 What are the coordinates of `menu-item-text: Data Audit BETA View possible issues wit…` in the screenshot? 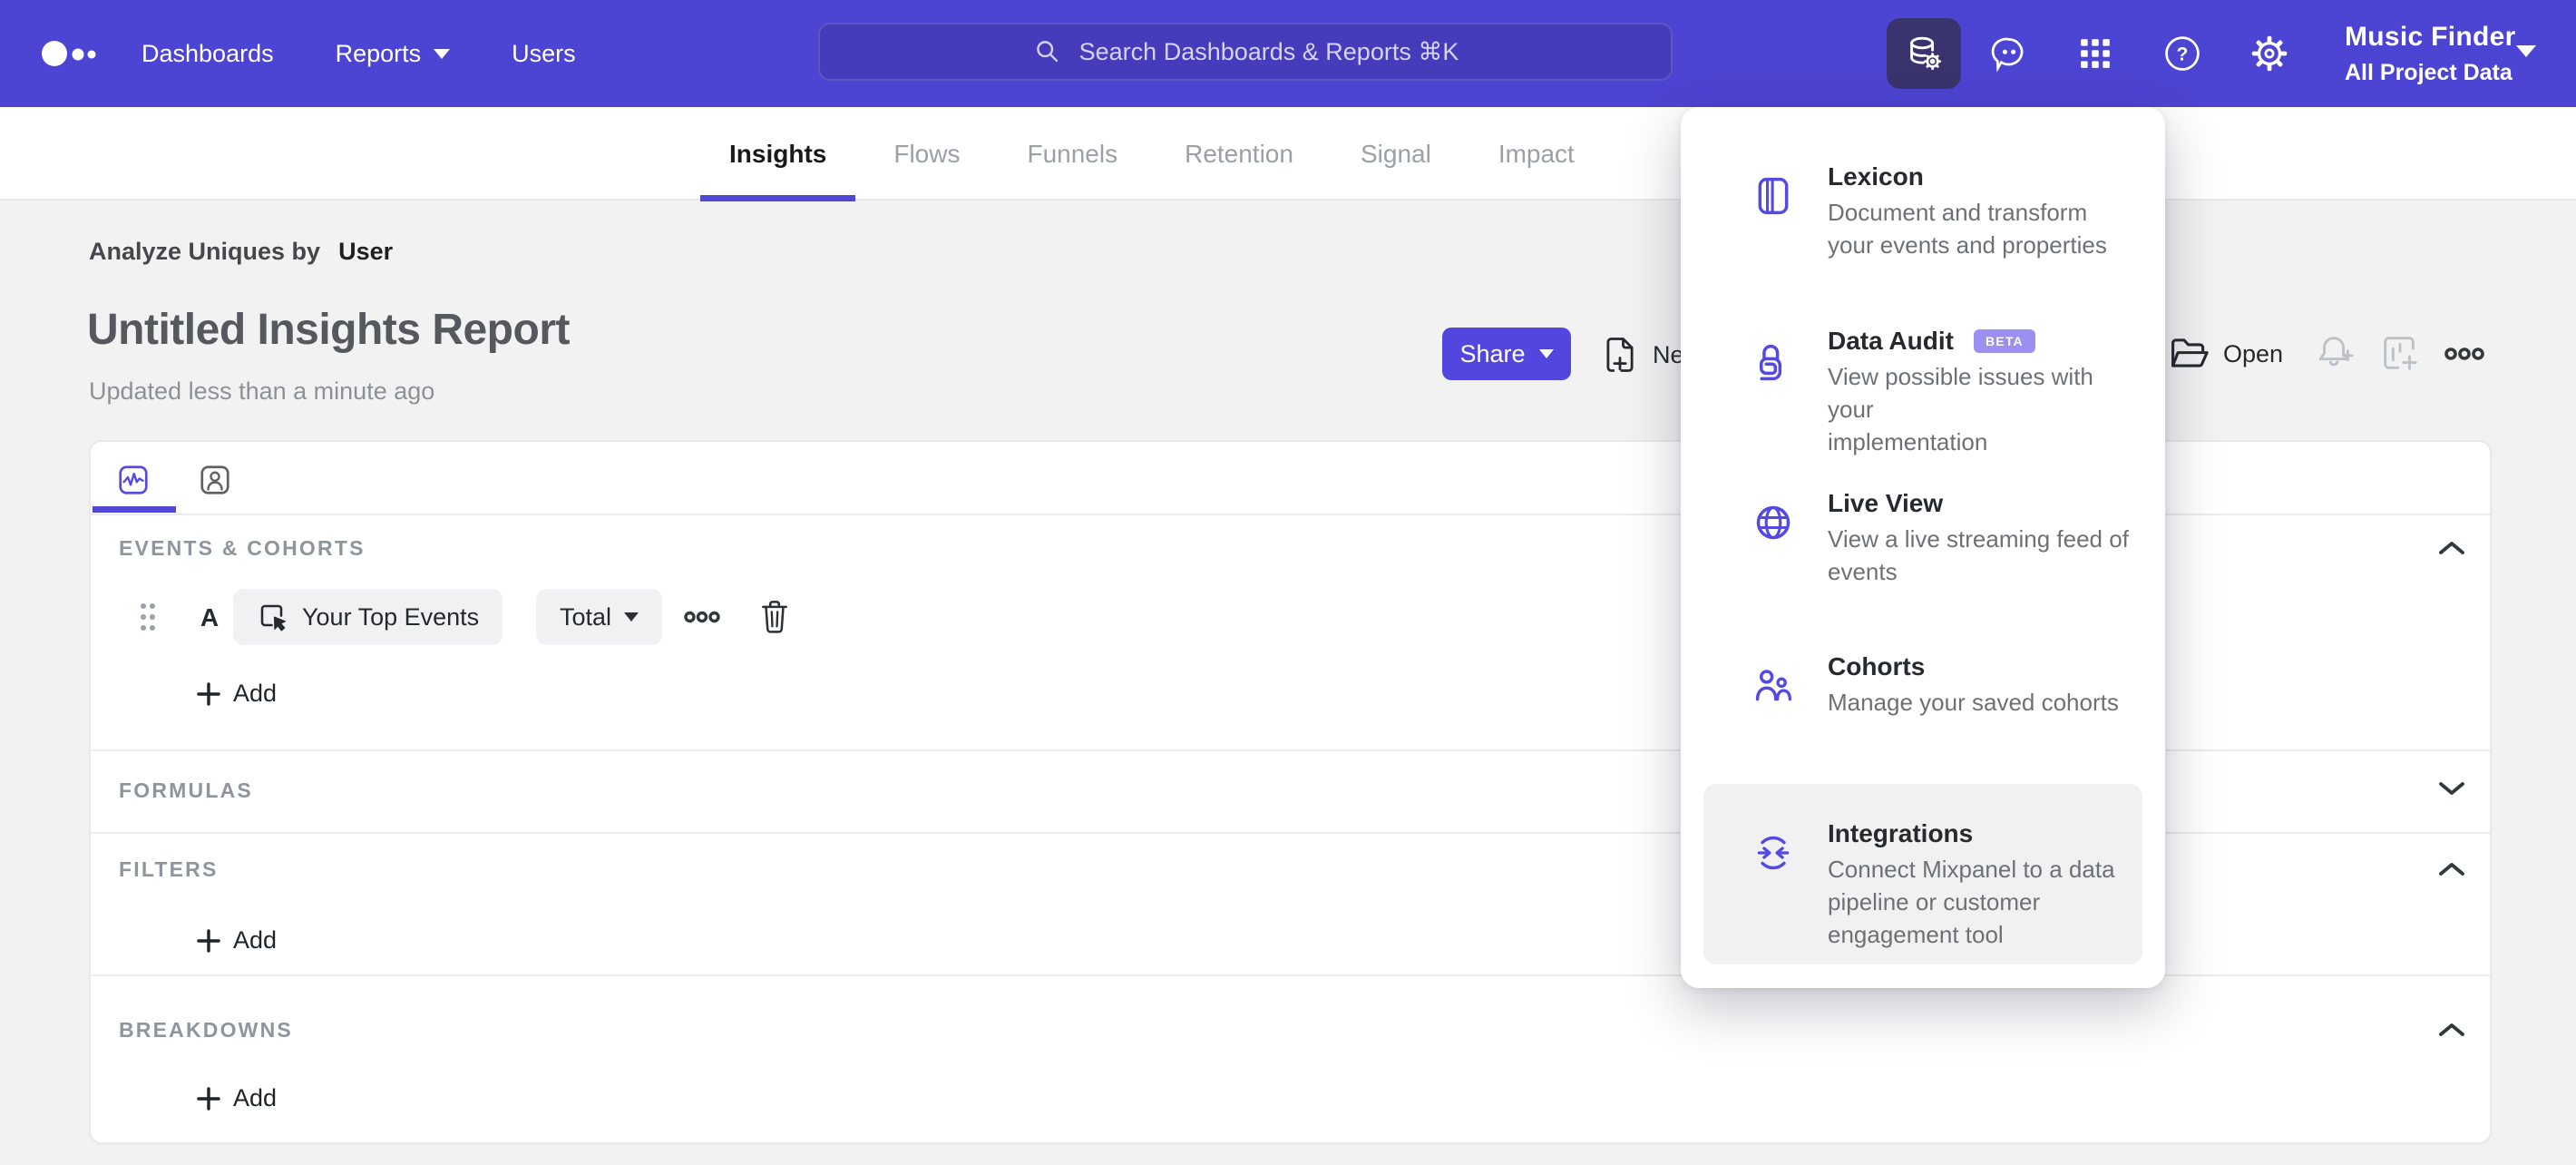 It's located at (1984, 392).